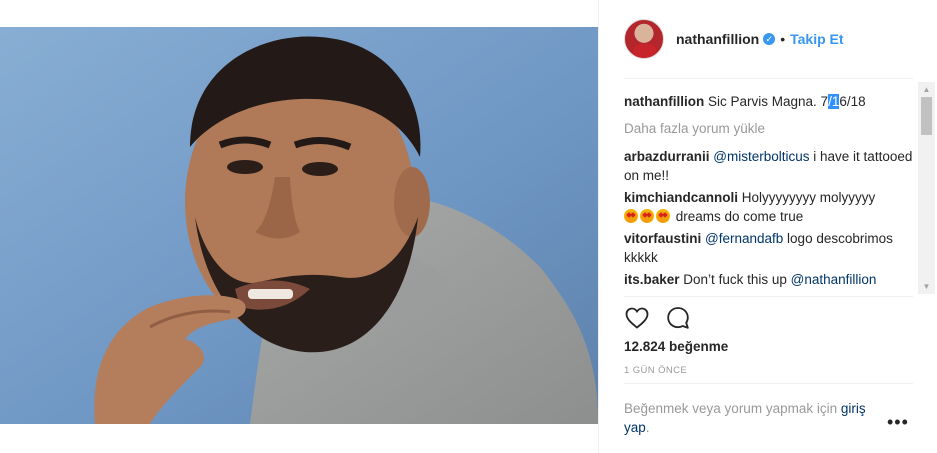 This screenshot has height=453, width=937. What do you see at coordinates (662, 238) in the screenshot?
I see `comment-username: vitorfaustini` at bounding box center [662, 238].